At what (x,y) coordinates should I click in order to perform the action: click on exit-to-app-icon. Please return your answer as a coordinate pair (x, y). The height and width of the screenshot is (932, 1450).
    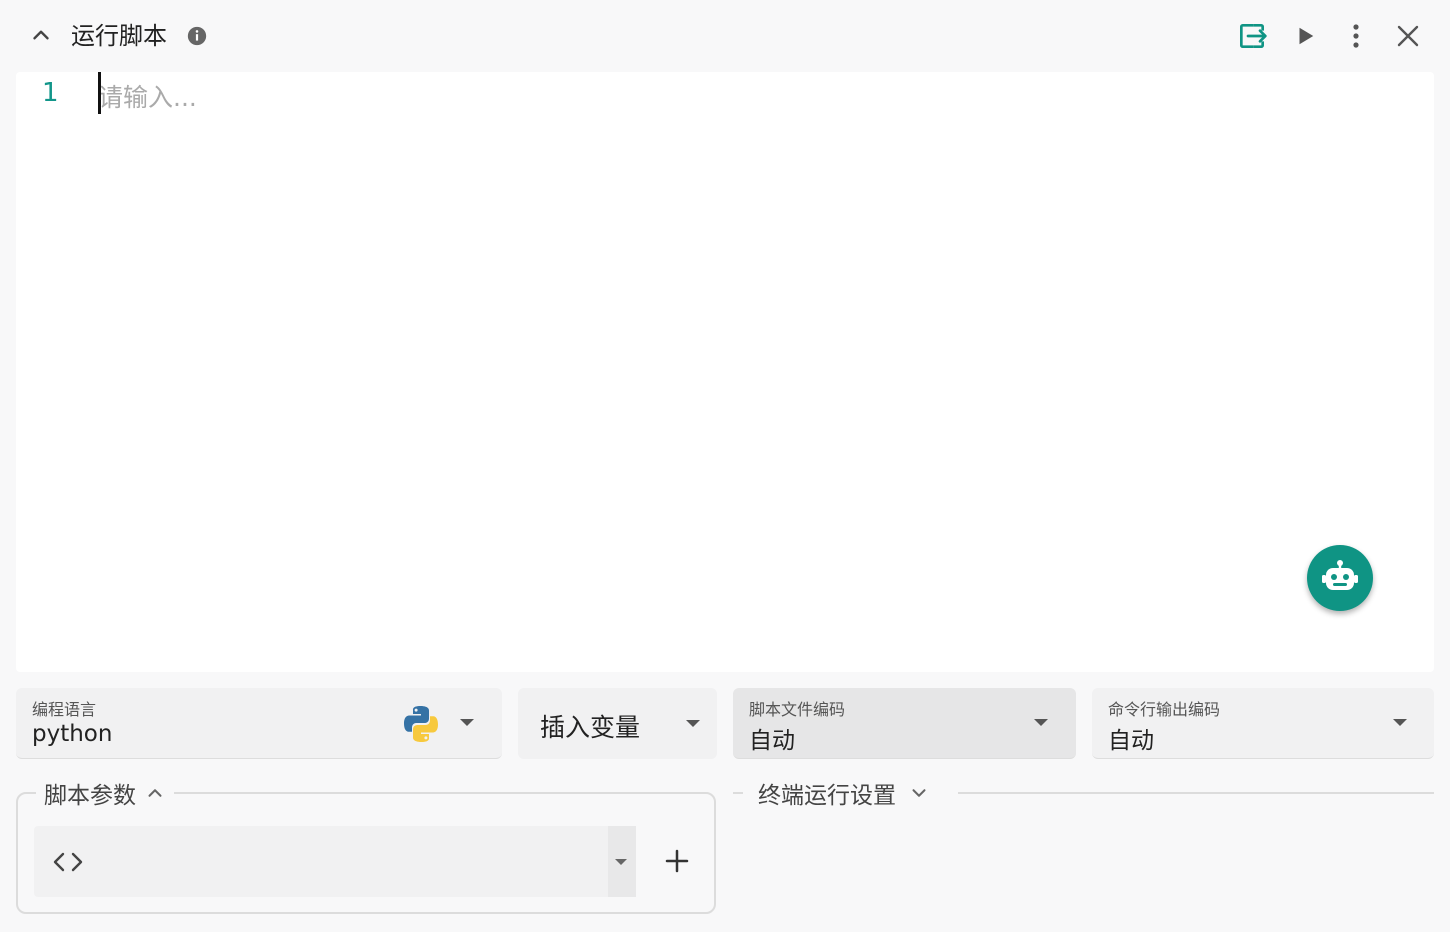
    Looking at the image, I should click on (1253, 36).